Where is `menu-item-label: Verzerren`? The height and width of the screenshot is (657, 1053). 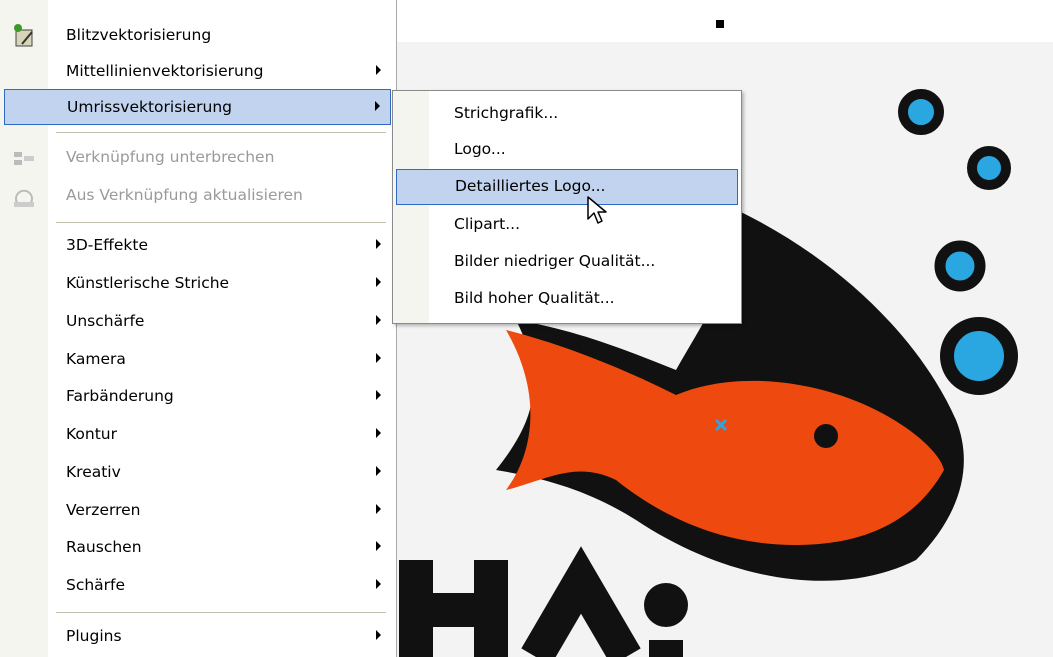
menu-item-label: Verzerren is located at coordinates (103, 510).